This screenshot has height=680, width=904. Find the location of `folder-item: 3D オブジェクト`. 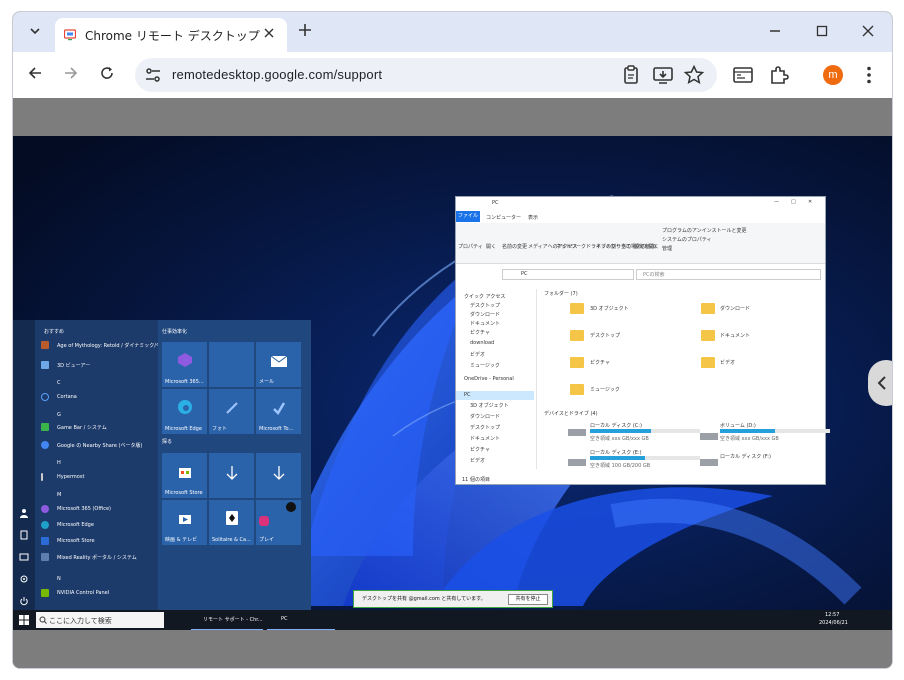

folder-item: 3D オブジェクト is located at coordinates (609, 308).